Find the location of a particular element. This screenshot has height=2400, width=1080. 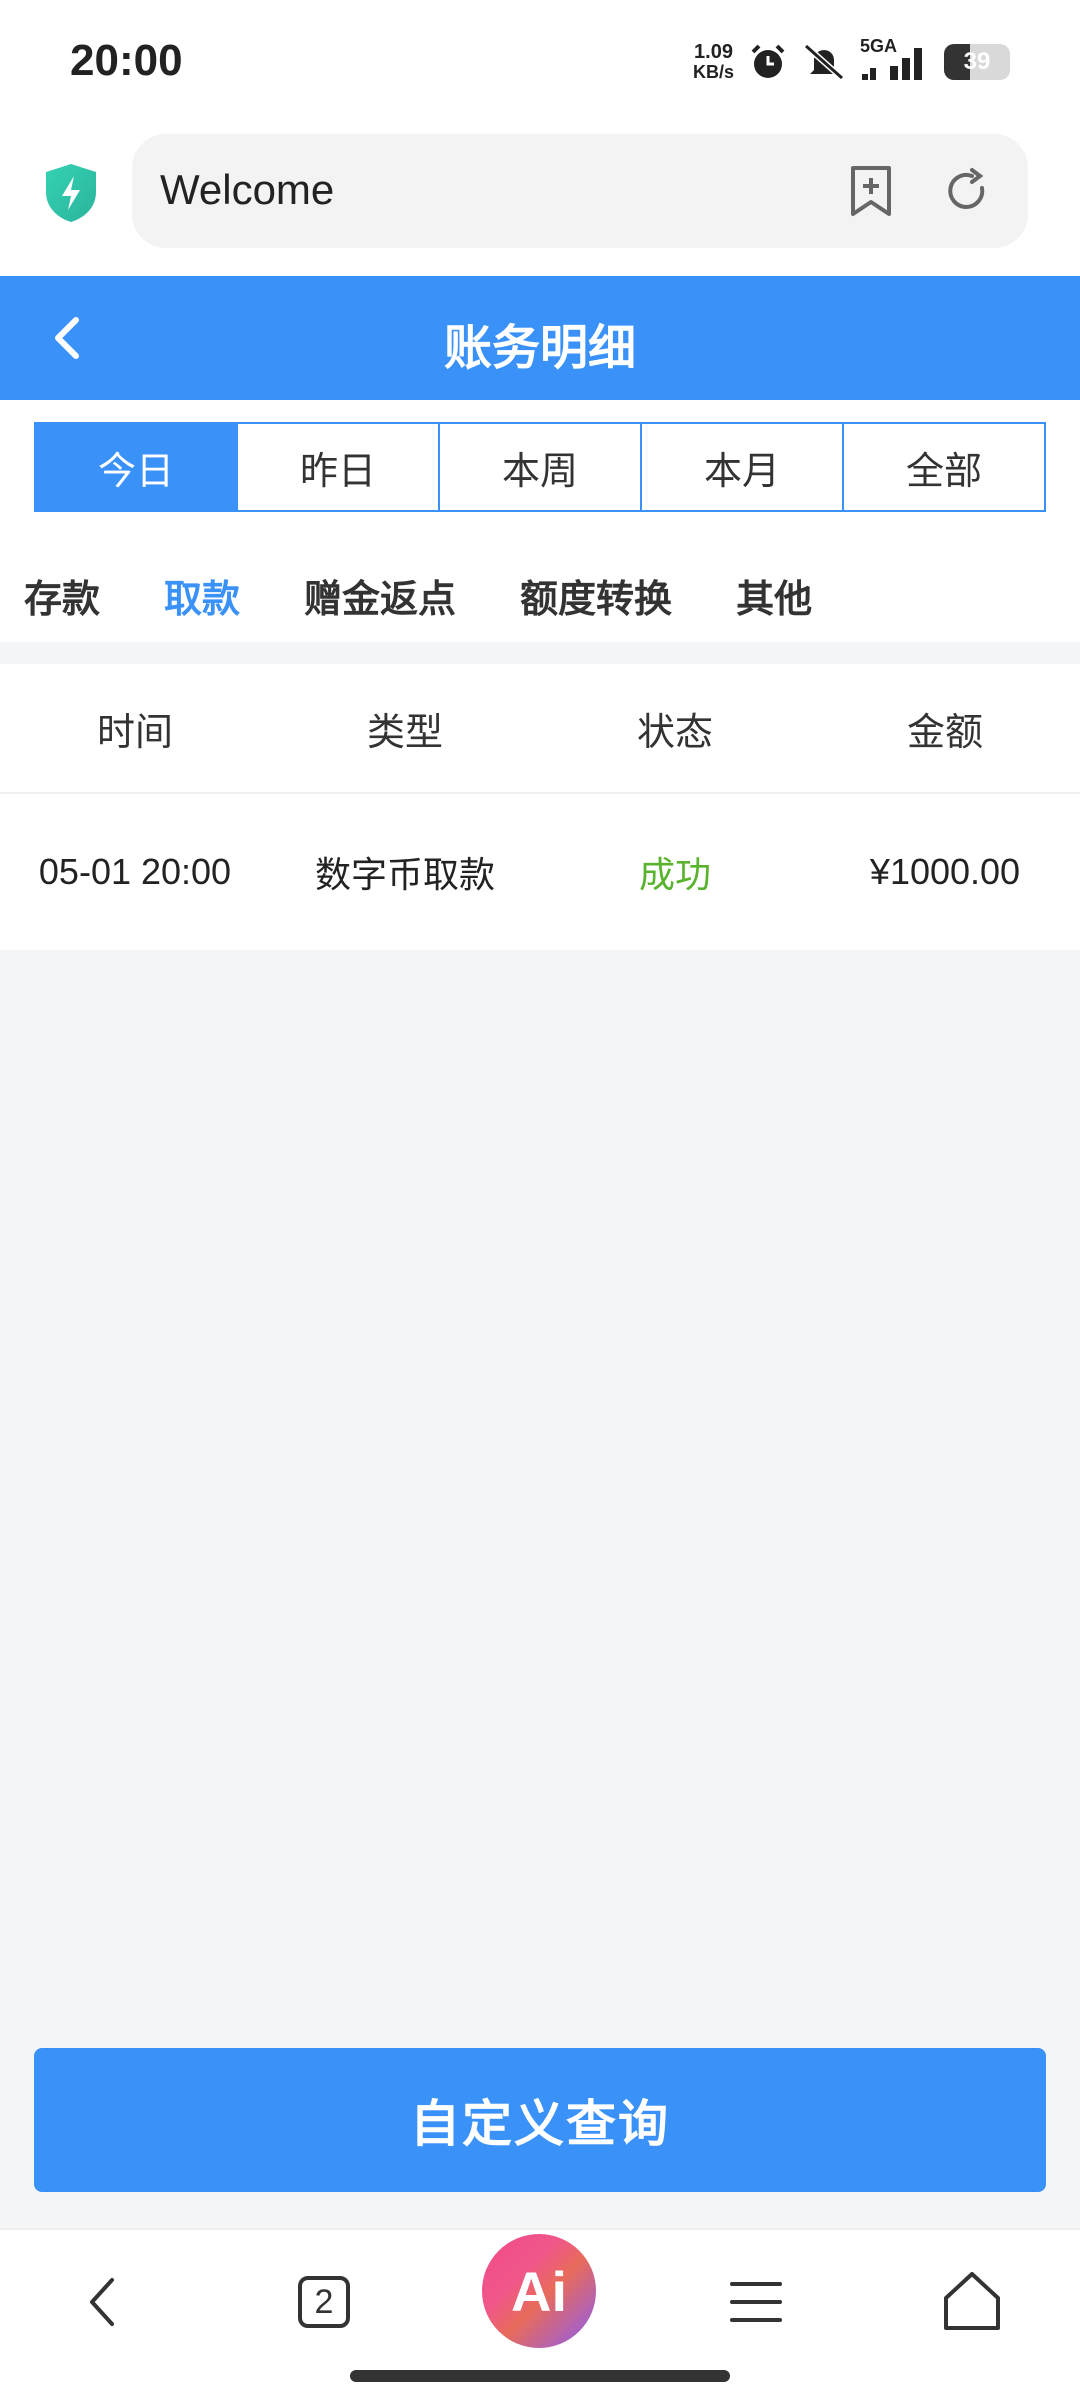

tab-bonus-rebate: 赠金返点 is located at coordinates (380, 600).